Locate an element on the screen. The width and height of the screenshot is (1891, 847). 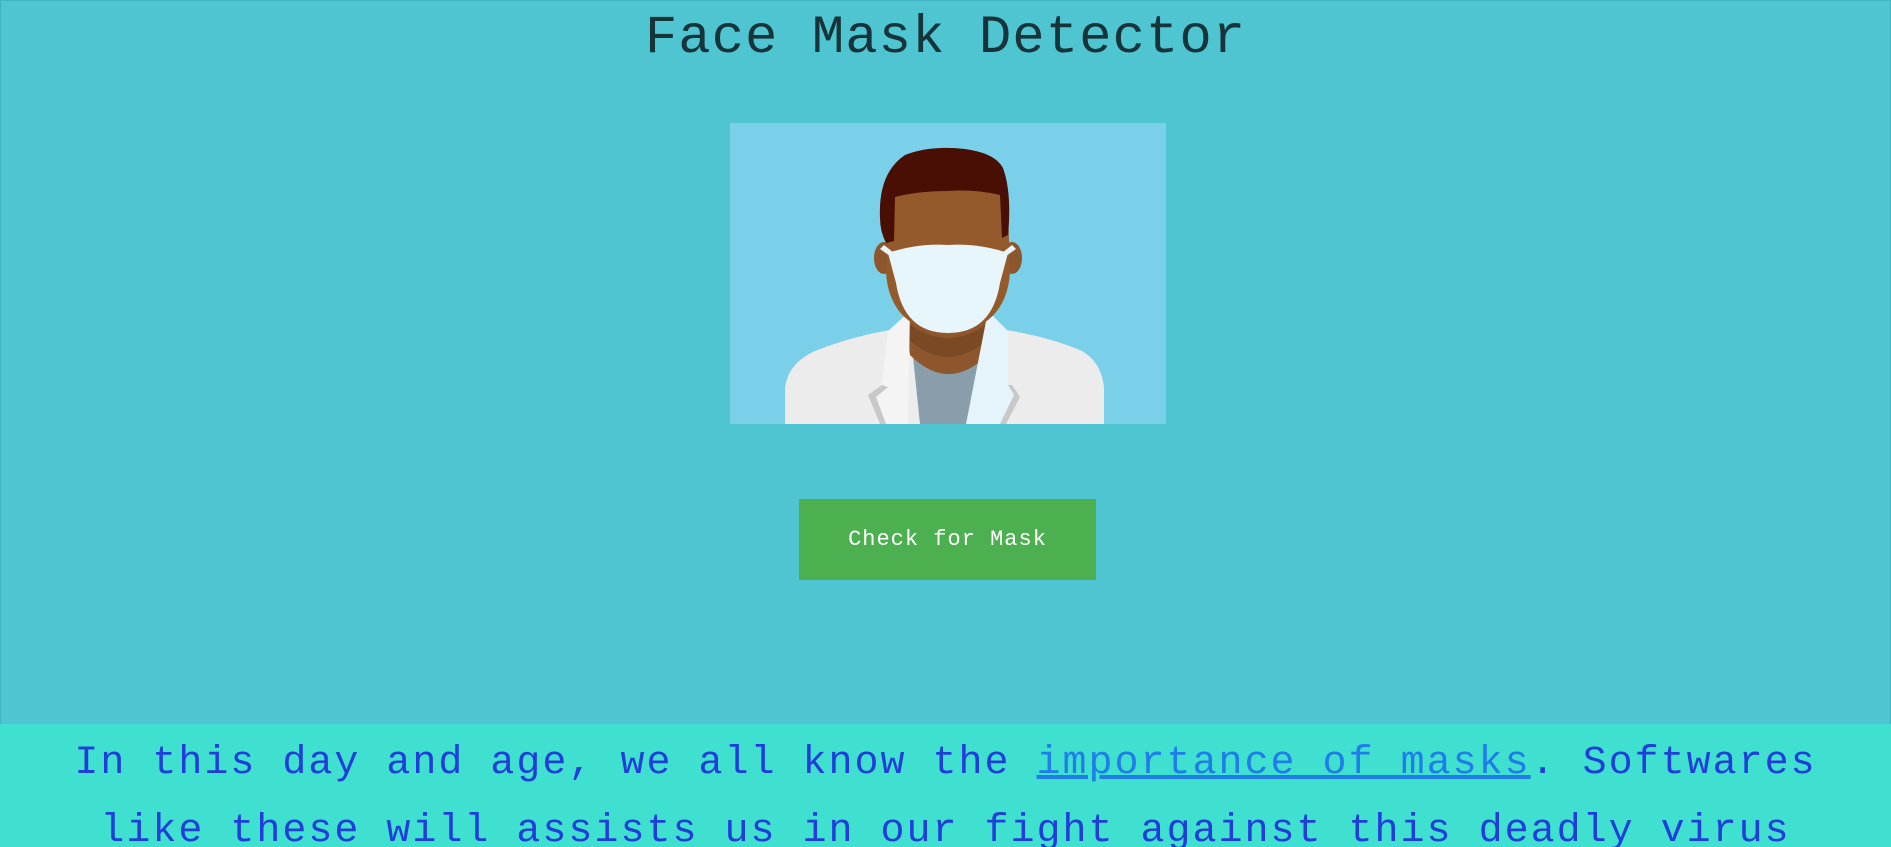
importance-of-masks-link: importance of masks is located at coordinates (1284, 763).